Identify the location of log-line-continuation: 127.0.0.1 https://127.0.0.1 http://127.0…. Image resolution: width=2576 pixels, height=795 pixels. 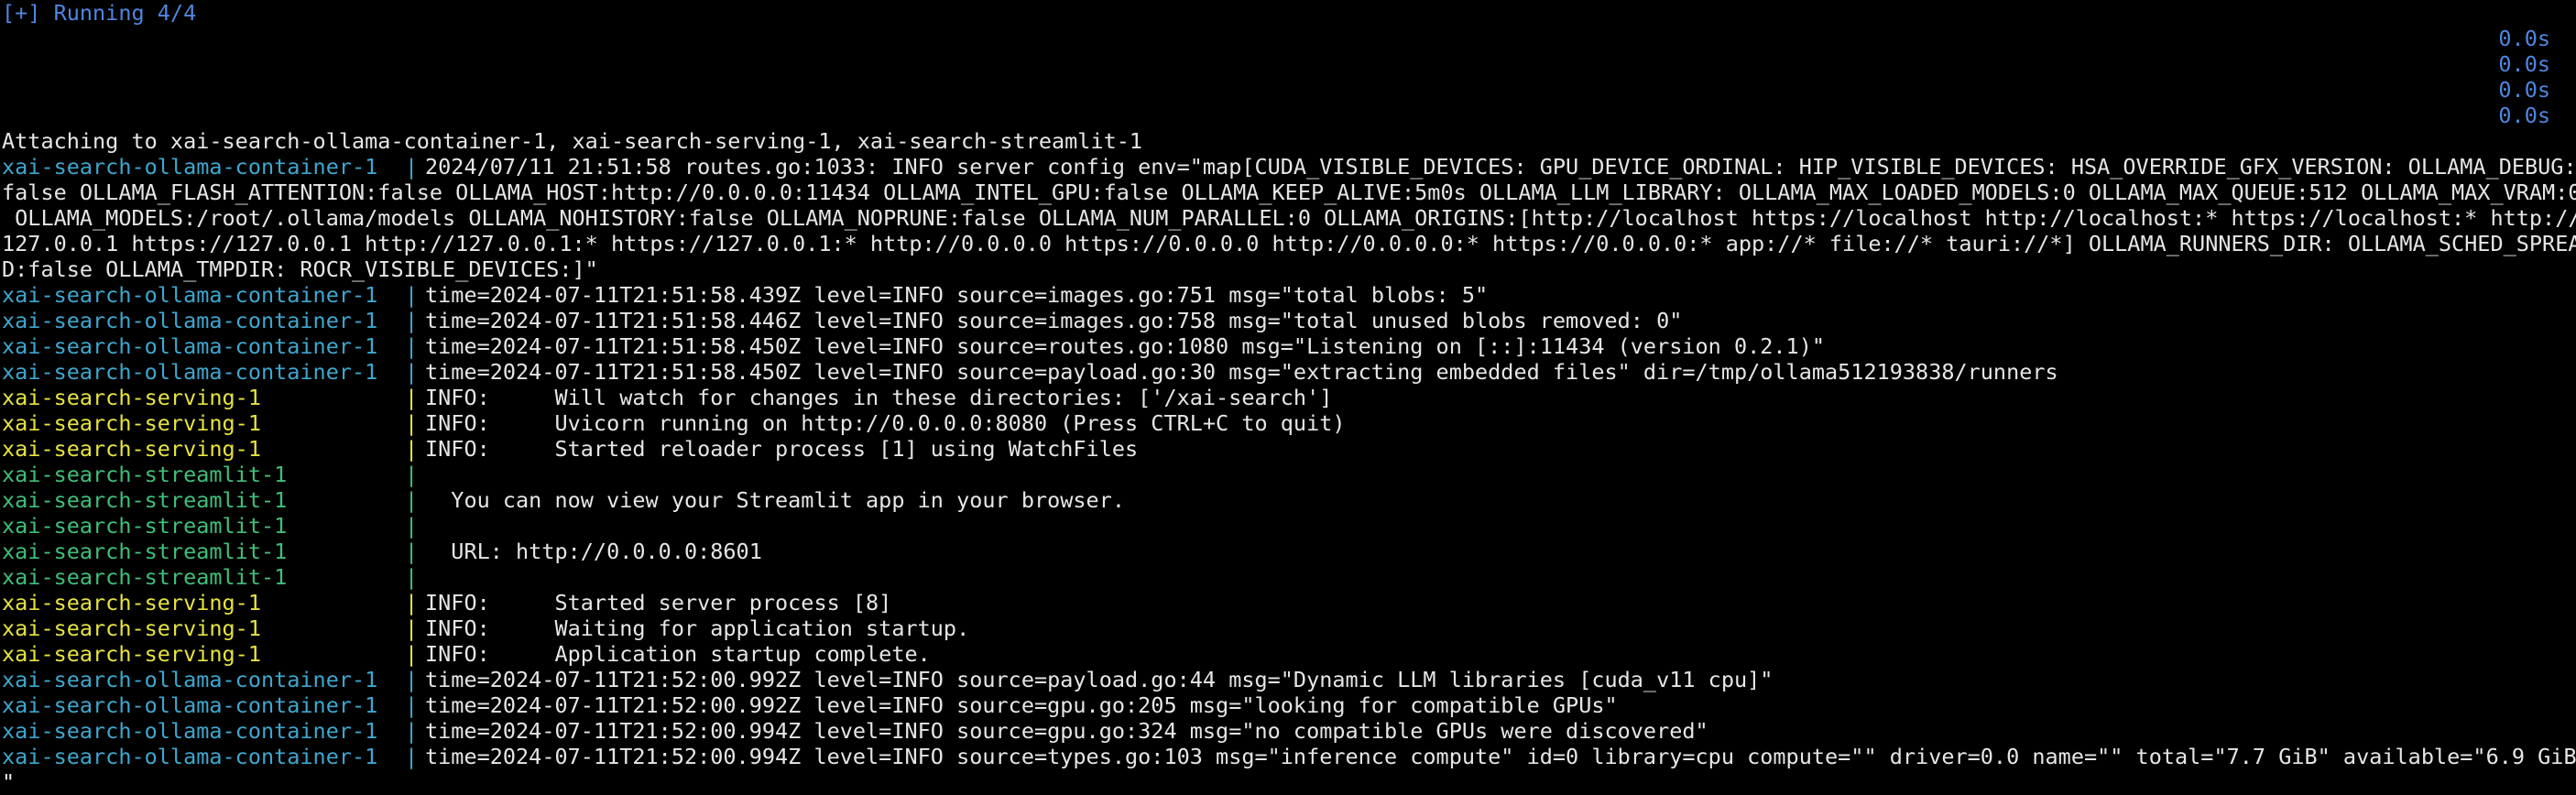
(1289, 243).